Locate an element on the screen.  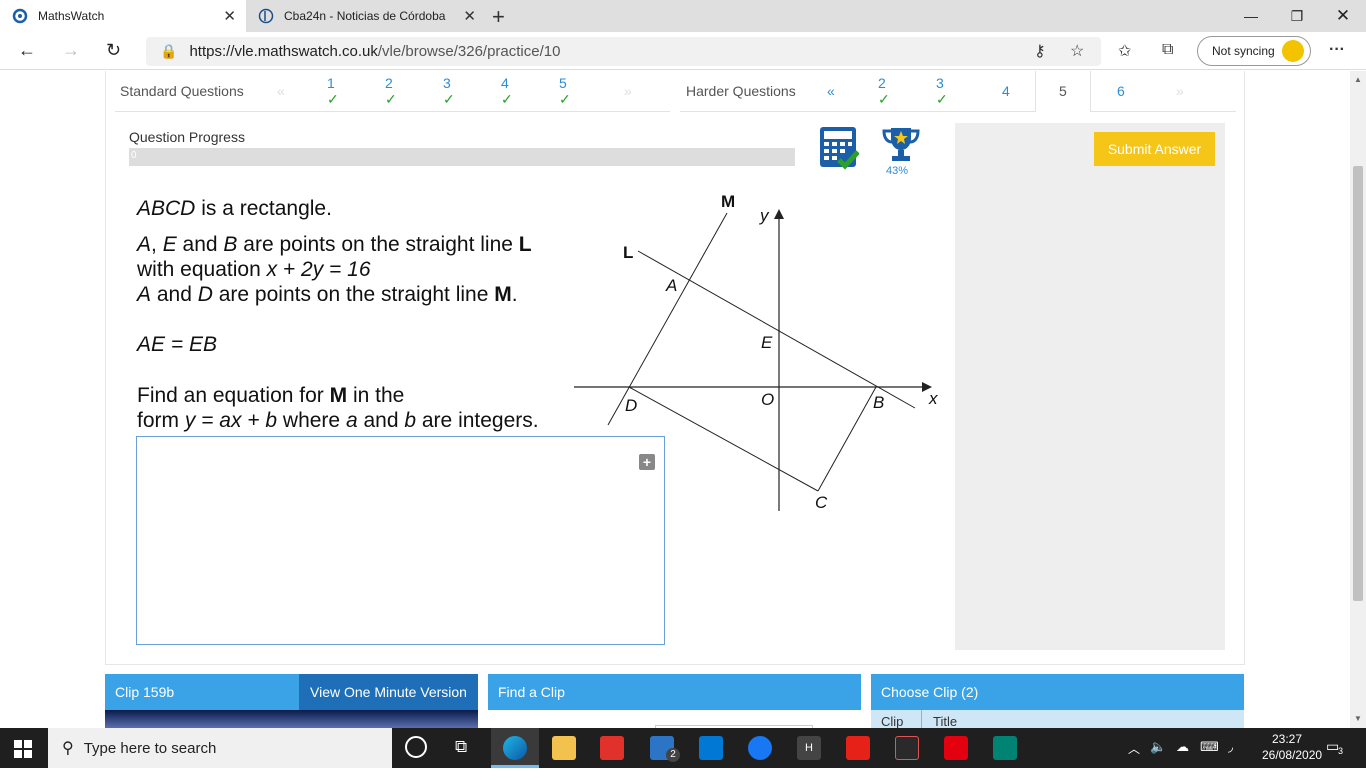
scroll-thumb is located at coordinates (1358, 383).